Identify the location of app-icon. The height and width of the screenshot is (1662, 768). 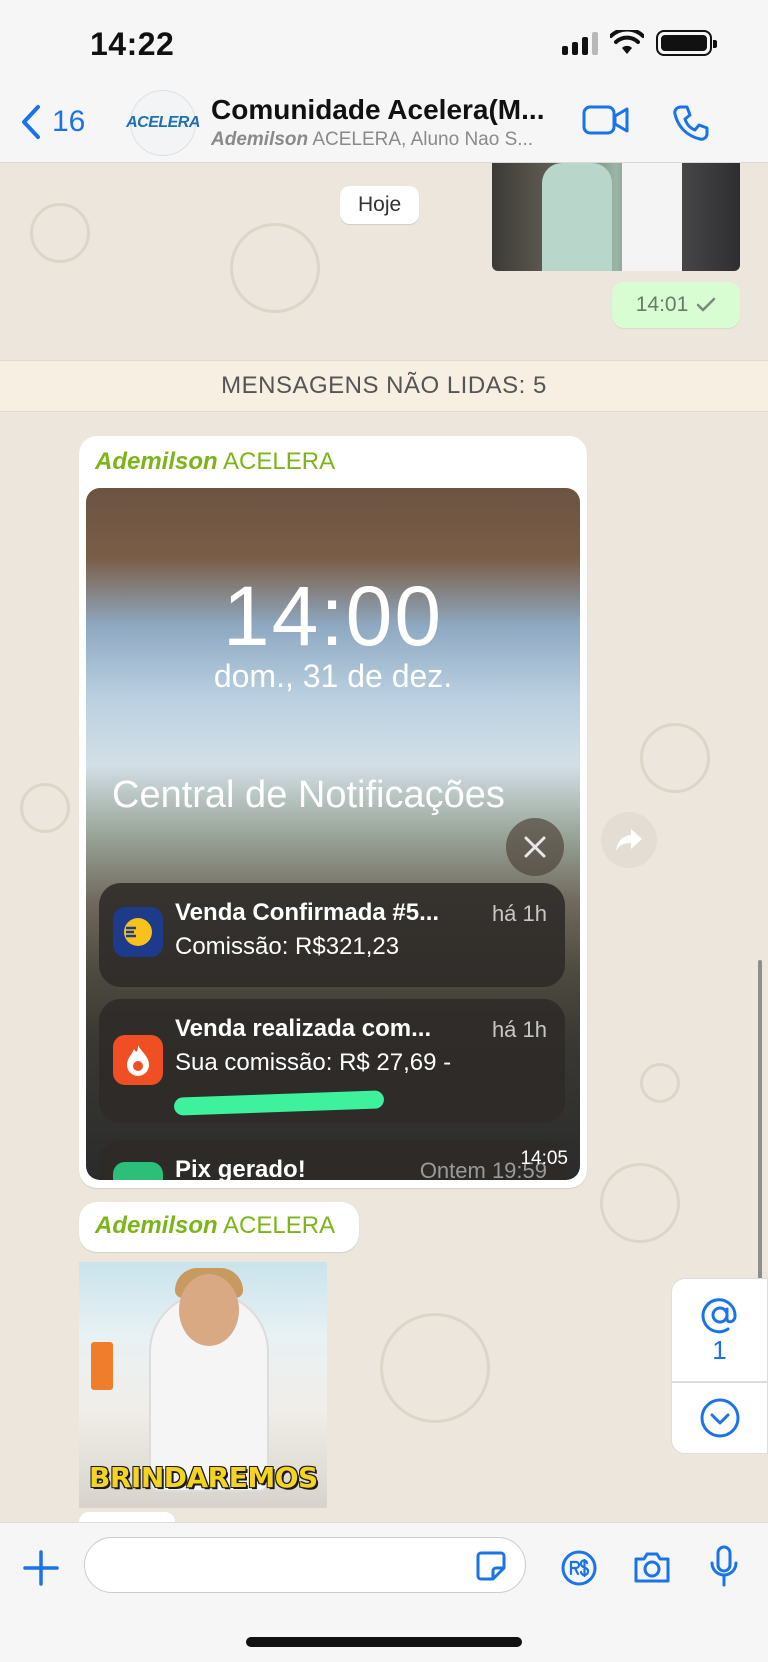
(138, 932).